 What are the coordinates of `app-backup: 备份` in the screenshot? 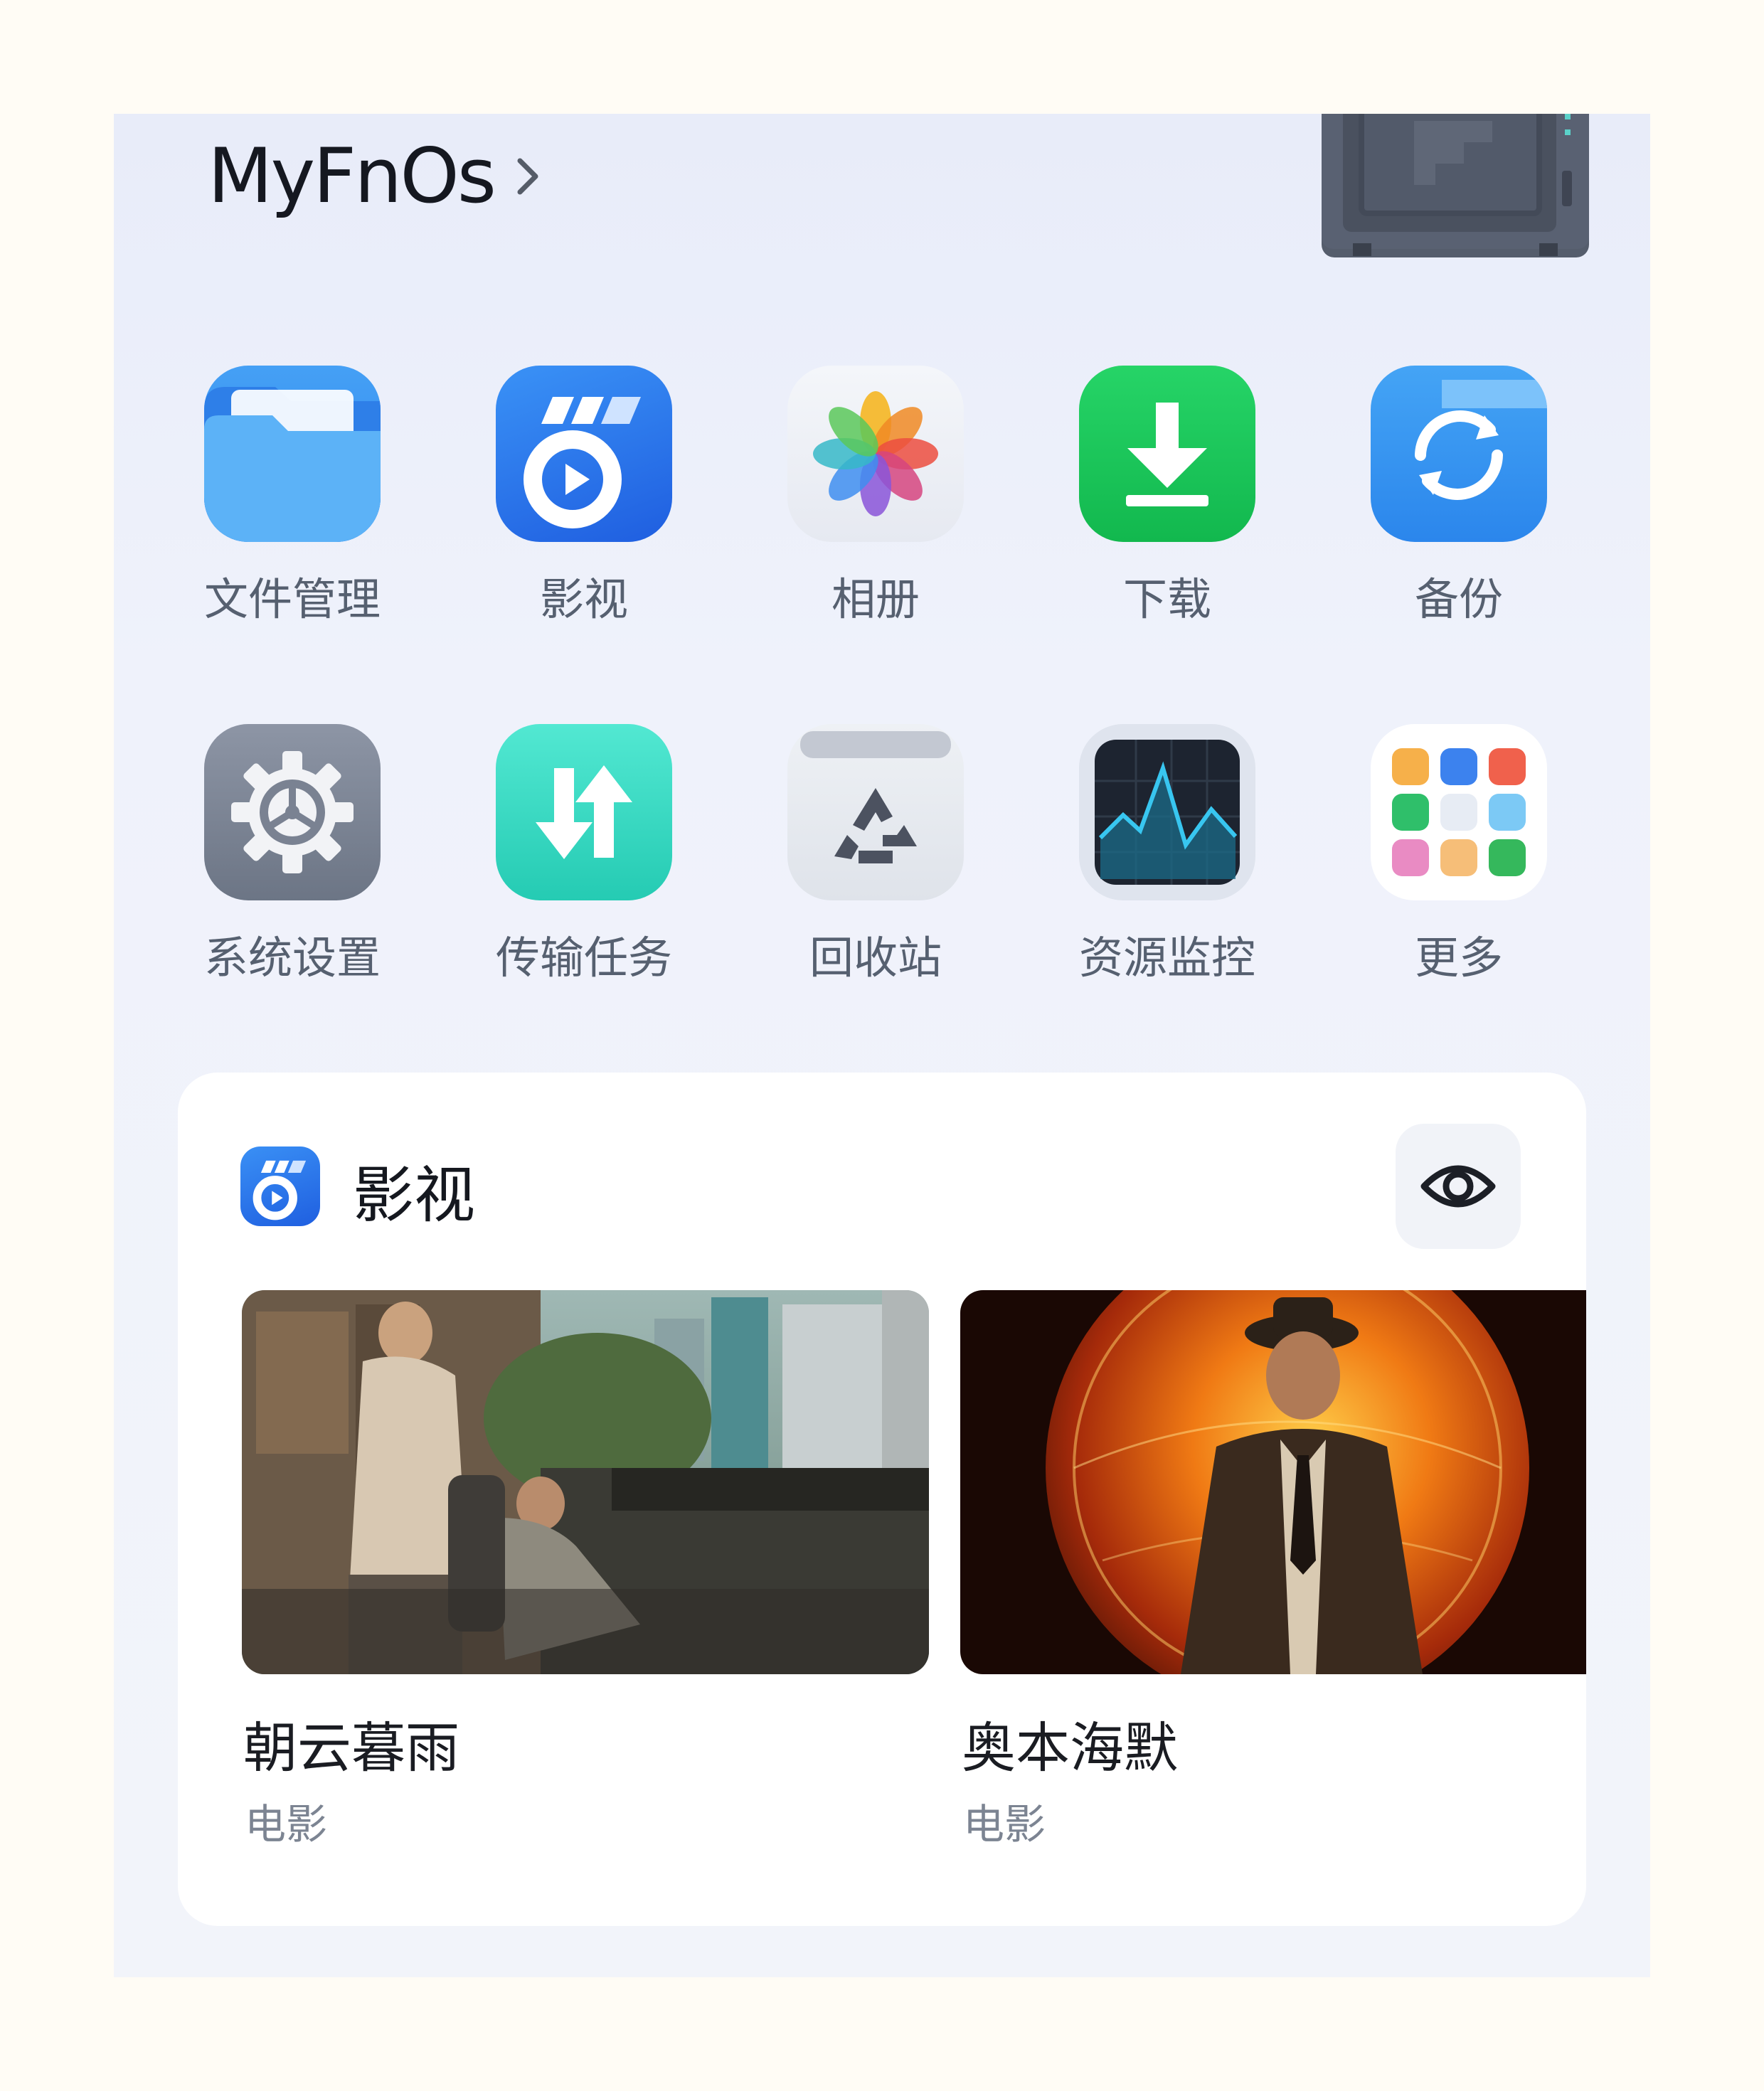 It's located at (1459, 501).